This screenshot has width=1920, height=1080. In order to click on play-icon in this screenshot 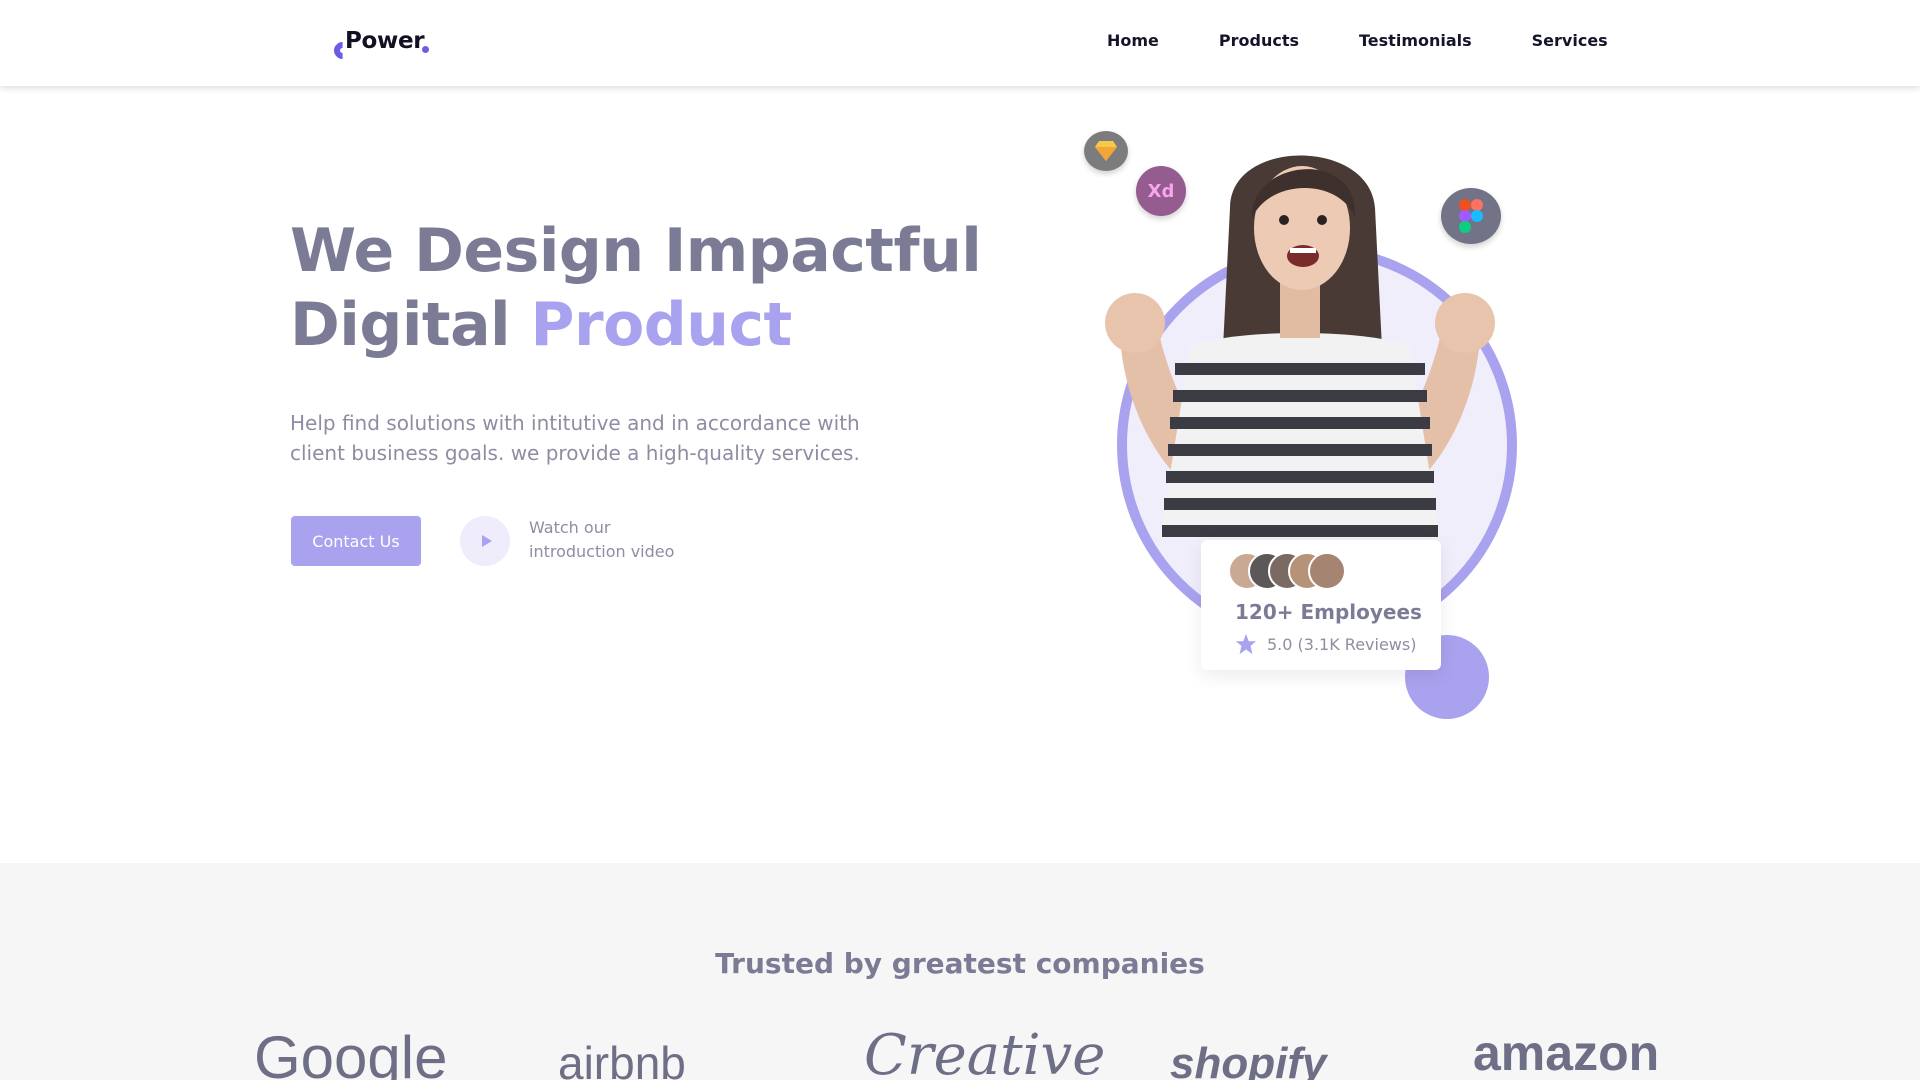, I will do `click(486, 541)`.